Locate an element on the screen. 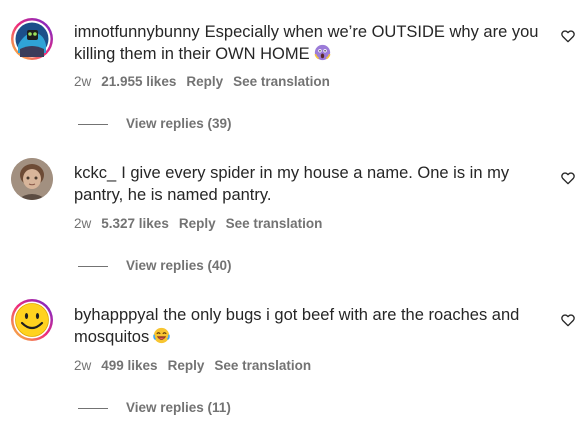 This screenshot has height=424, width=586. view-replies-button: View replies (11) is located at coordinates (154, 407).